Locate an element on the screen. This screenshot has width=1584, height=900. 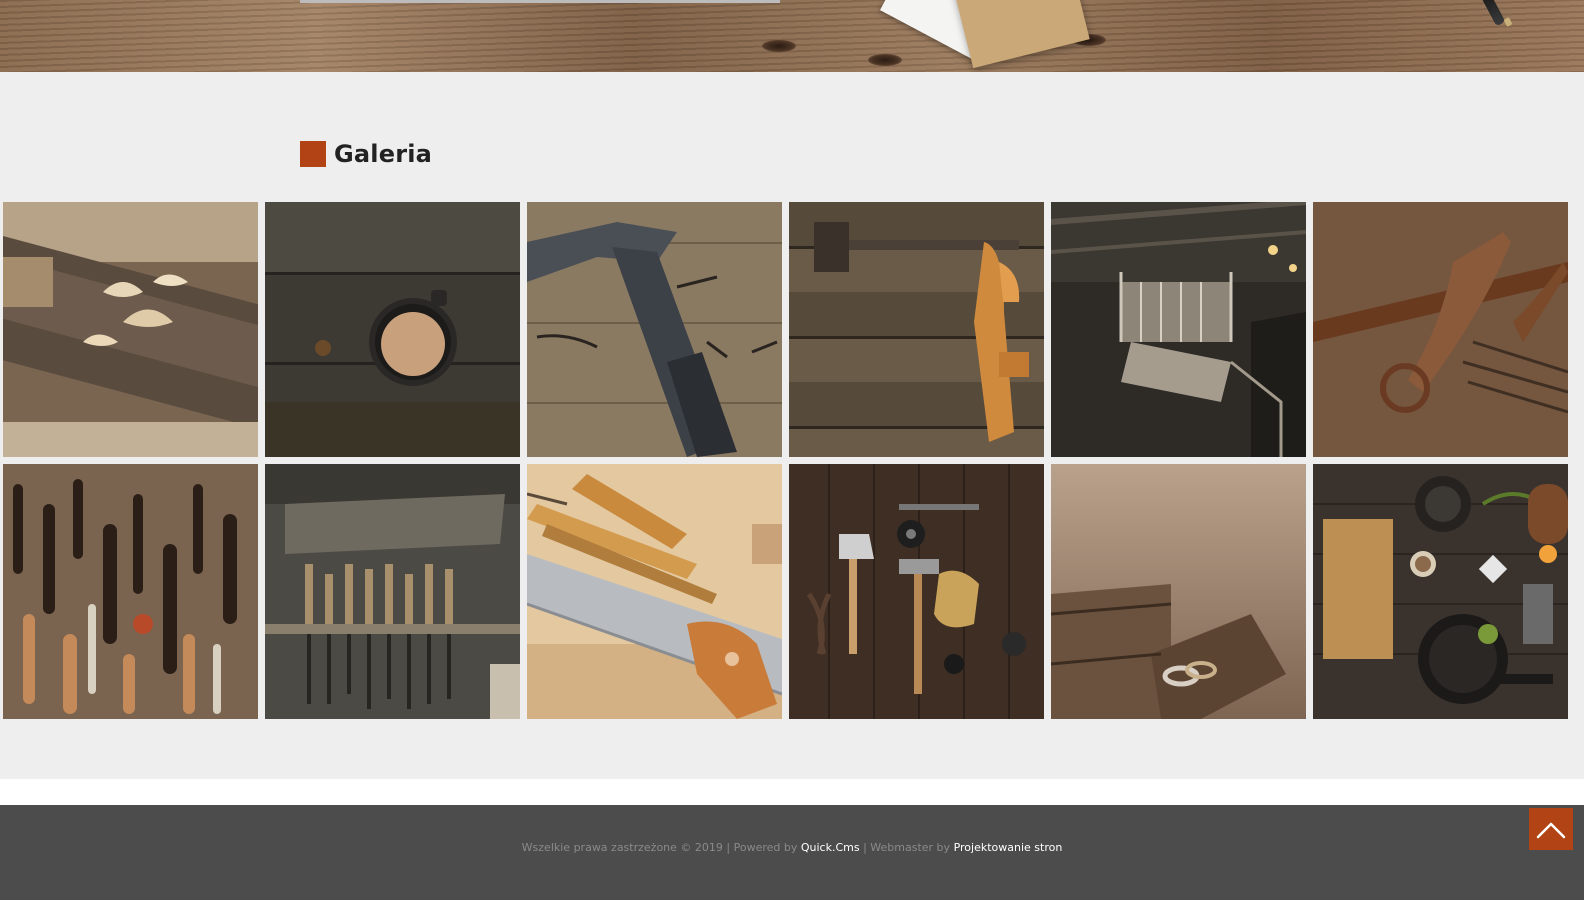
gallery-image-coffee-mug is located at coordinates (392, 329).